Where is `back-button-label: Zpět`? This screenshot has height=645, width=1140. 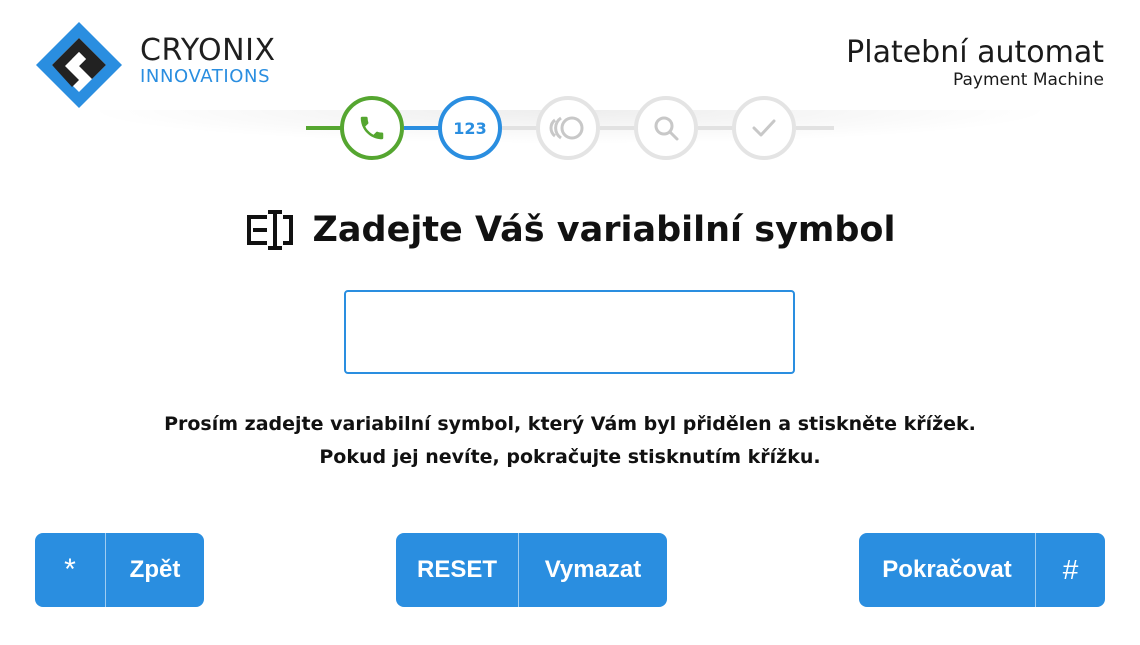 back-button-label: Zpět is located at coordinates (155, 569).